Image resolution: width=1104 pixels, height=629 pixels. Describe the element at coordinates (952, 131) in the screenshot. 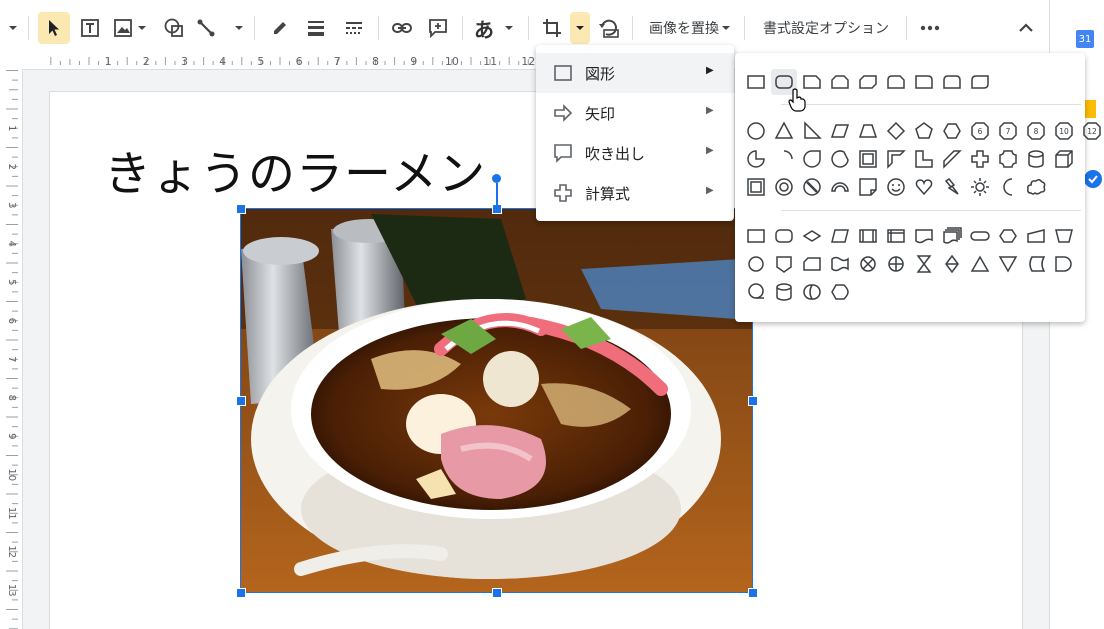

I see `hexagon-shape-icon` at that location.